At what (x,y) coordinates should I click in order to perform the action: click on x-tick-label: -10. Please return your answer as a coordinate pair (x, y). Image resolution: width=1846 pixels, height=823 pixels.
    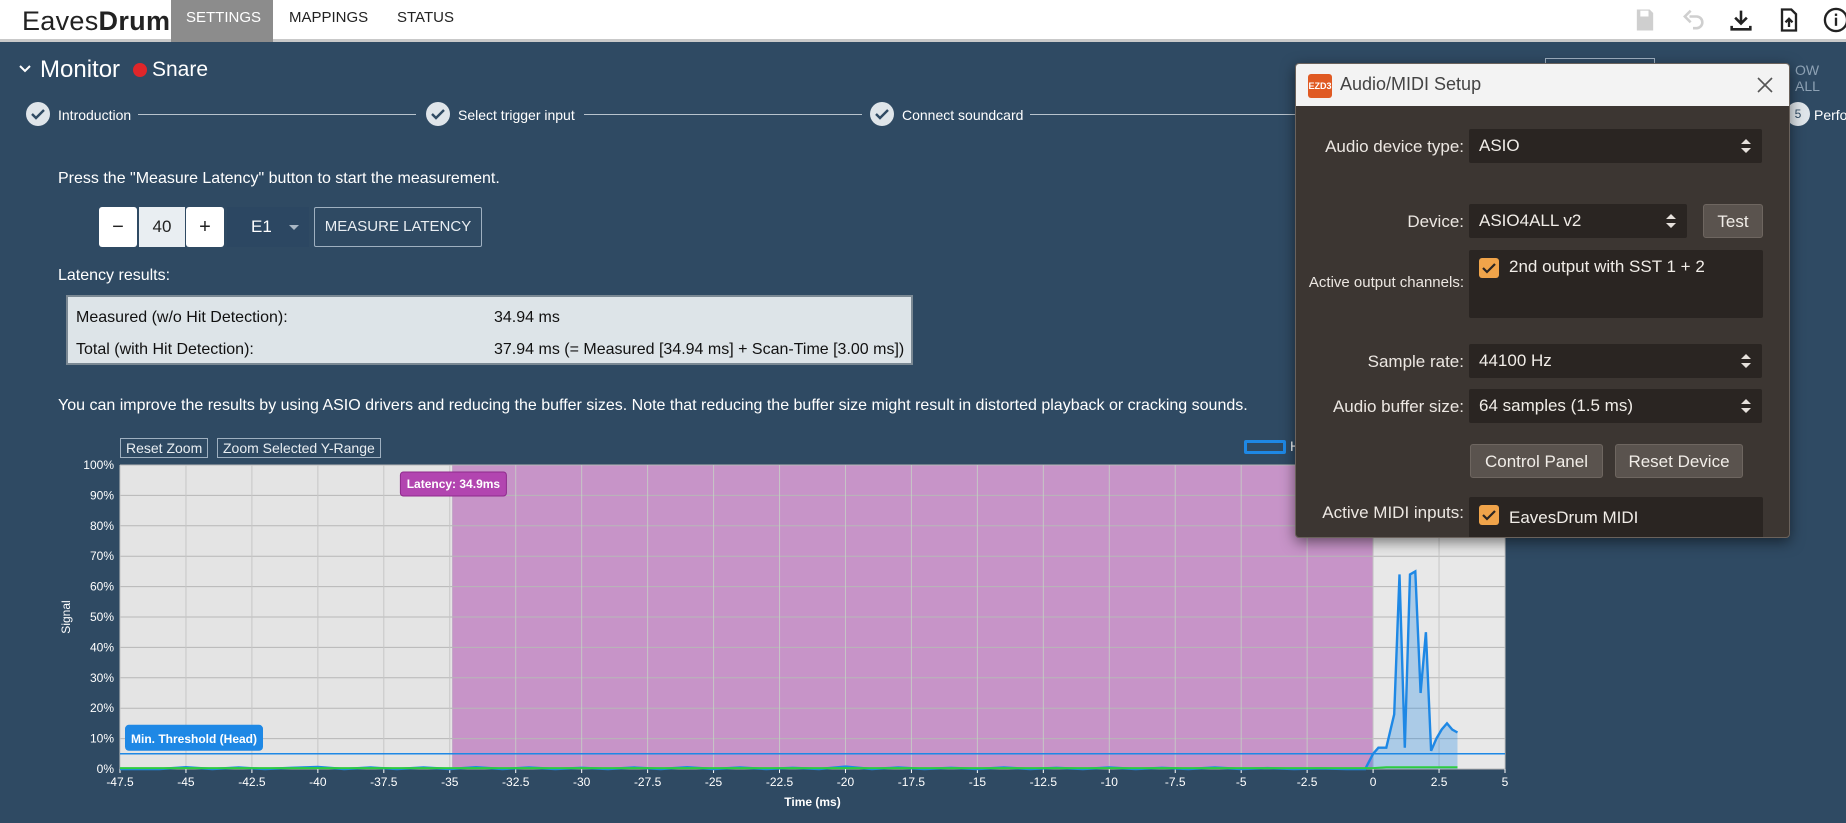
    Looking at the image, I should click on (1110, 782).